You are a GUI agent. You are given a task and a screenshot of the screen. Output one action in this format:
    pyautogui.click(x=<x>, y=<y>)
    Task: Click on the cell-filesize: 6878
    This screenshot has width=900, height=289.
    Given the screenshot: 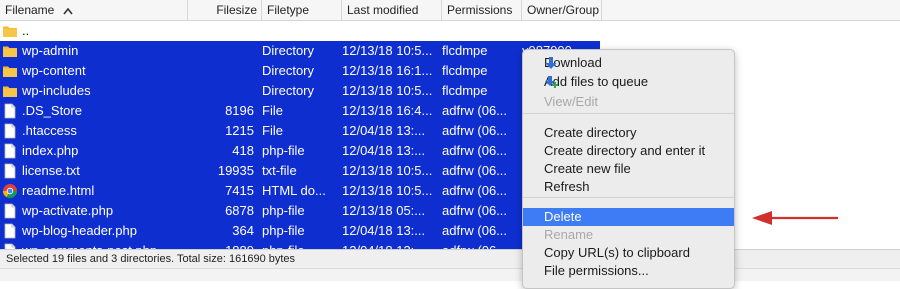 What is the action you would take?
    pyautogui.click(x=239, y=210)
    